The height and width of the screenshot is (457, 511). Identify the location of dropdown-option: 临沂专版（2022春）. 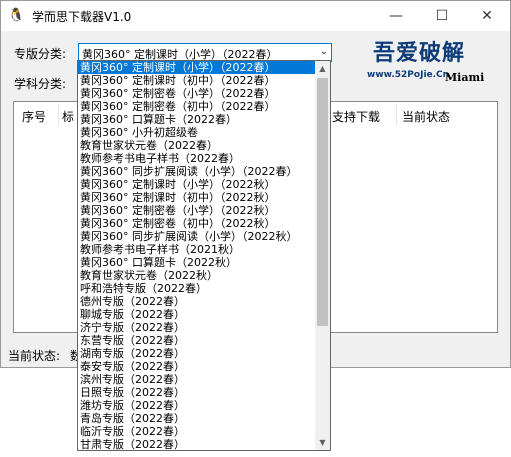
(197, 431).